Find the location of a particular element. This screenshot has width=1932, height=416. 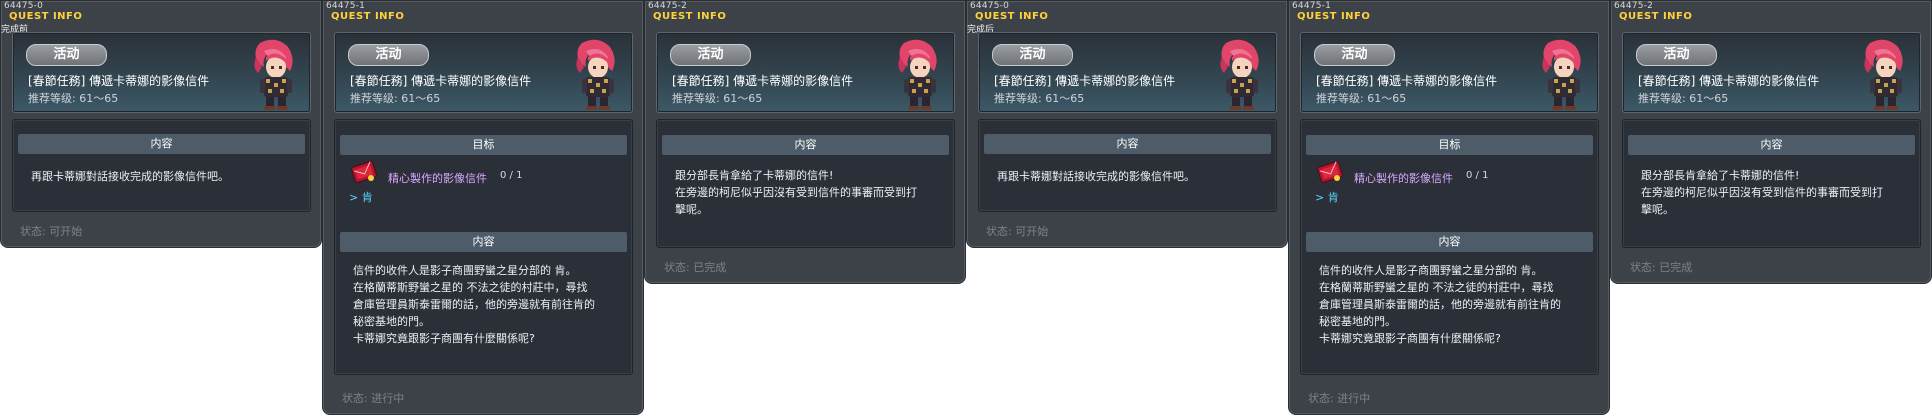

content-line: 倉庫管理員斯泰雷爾的話，他的旁邊就有前往肯的 is located at coordinates (1440, 304).